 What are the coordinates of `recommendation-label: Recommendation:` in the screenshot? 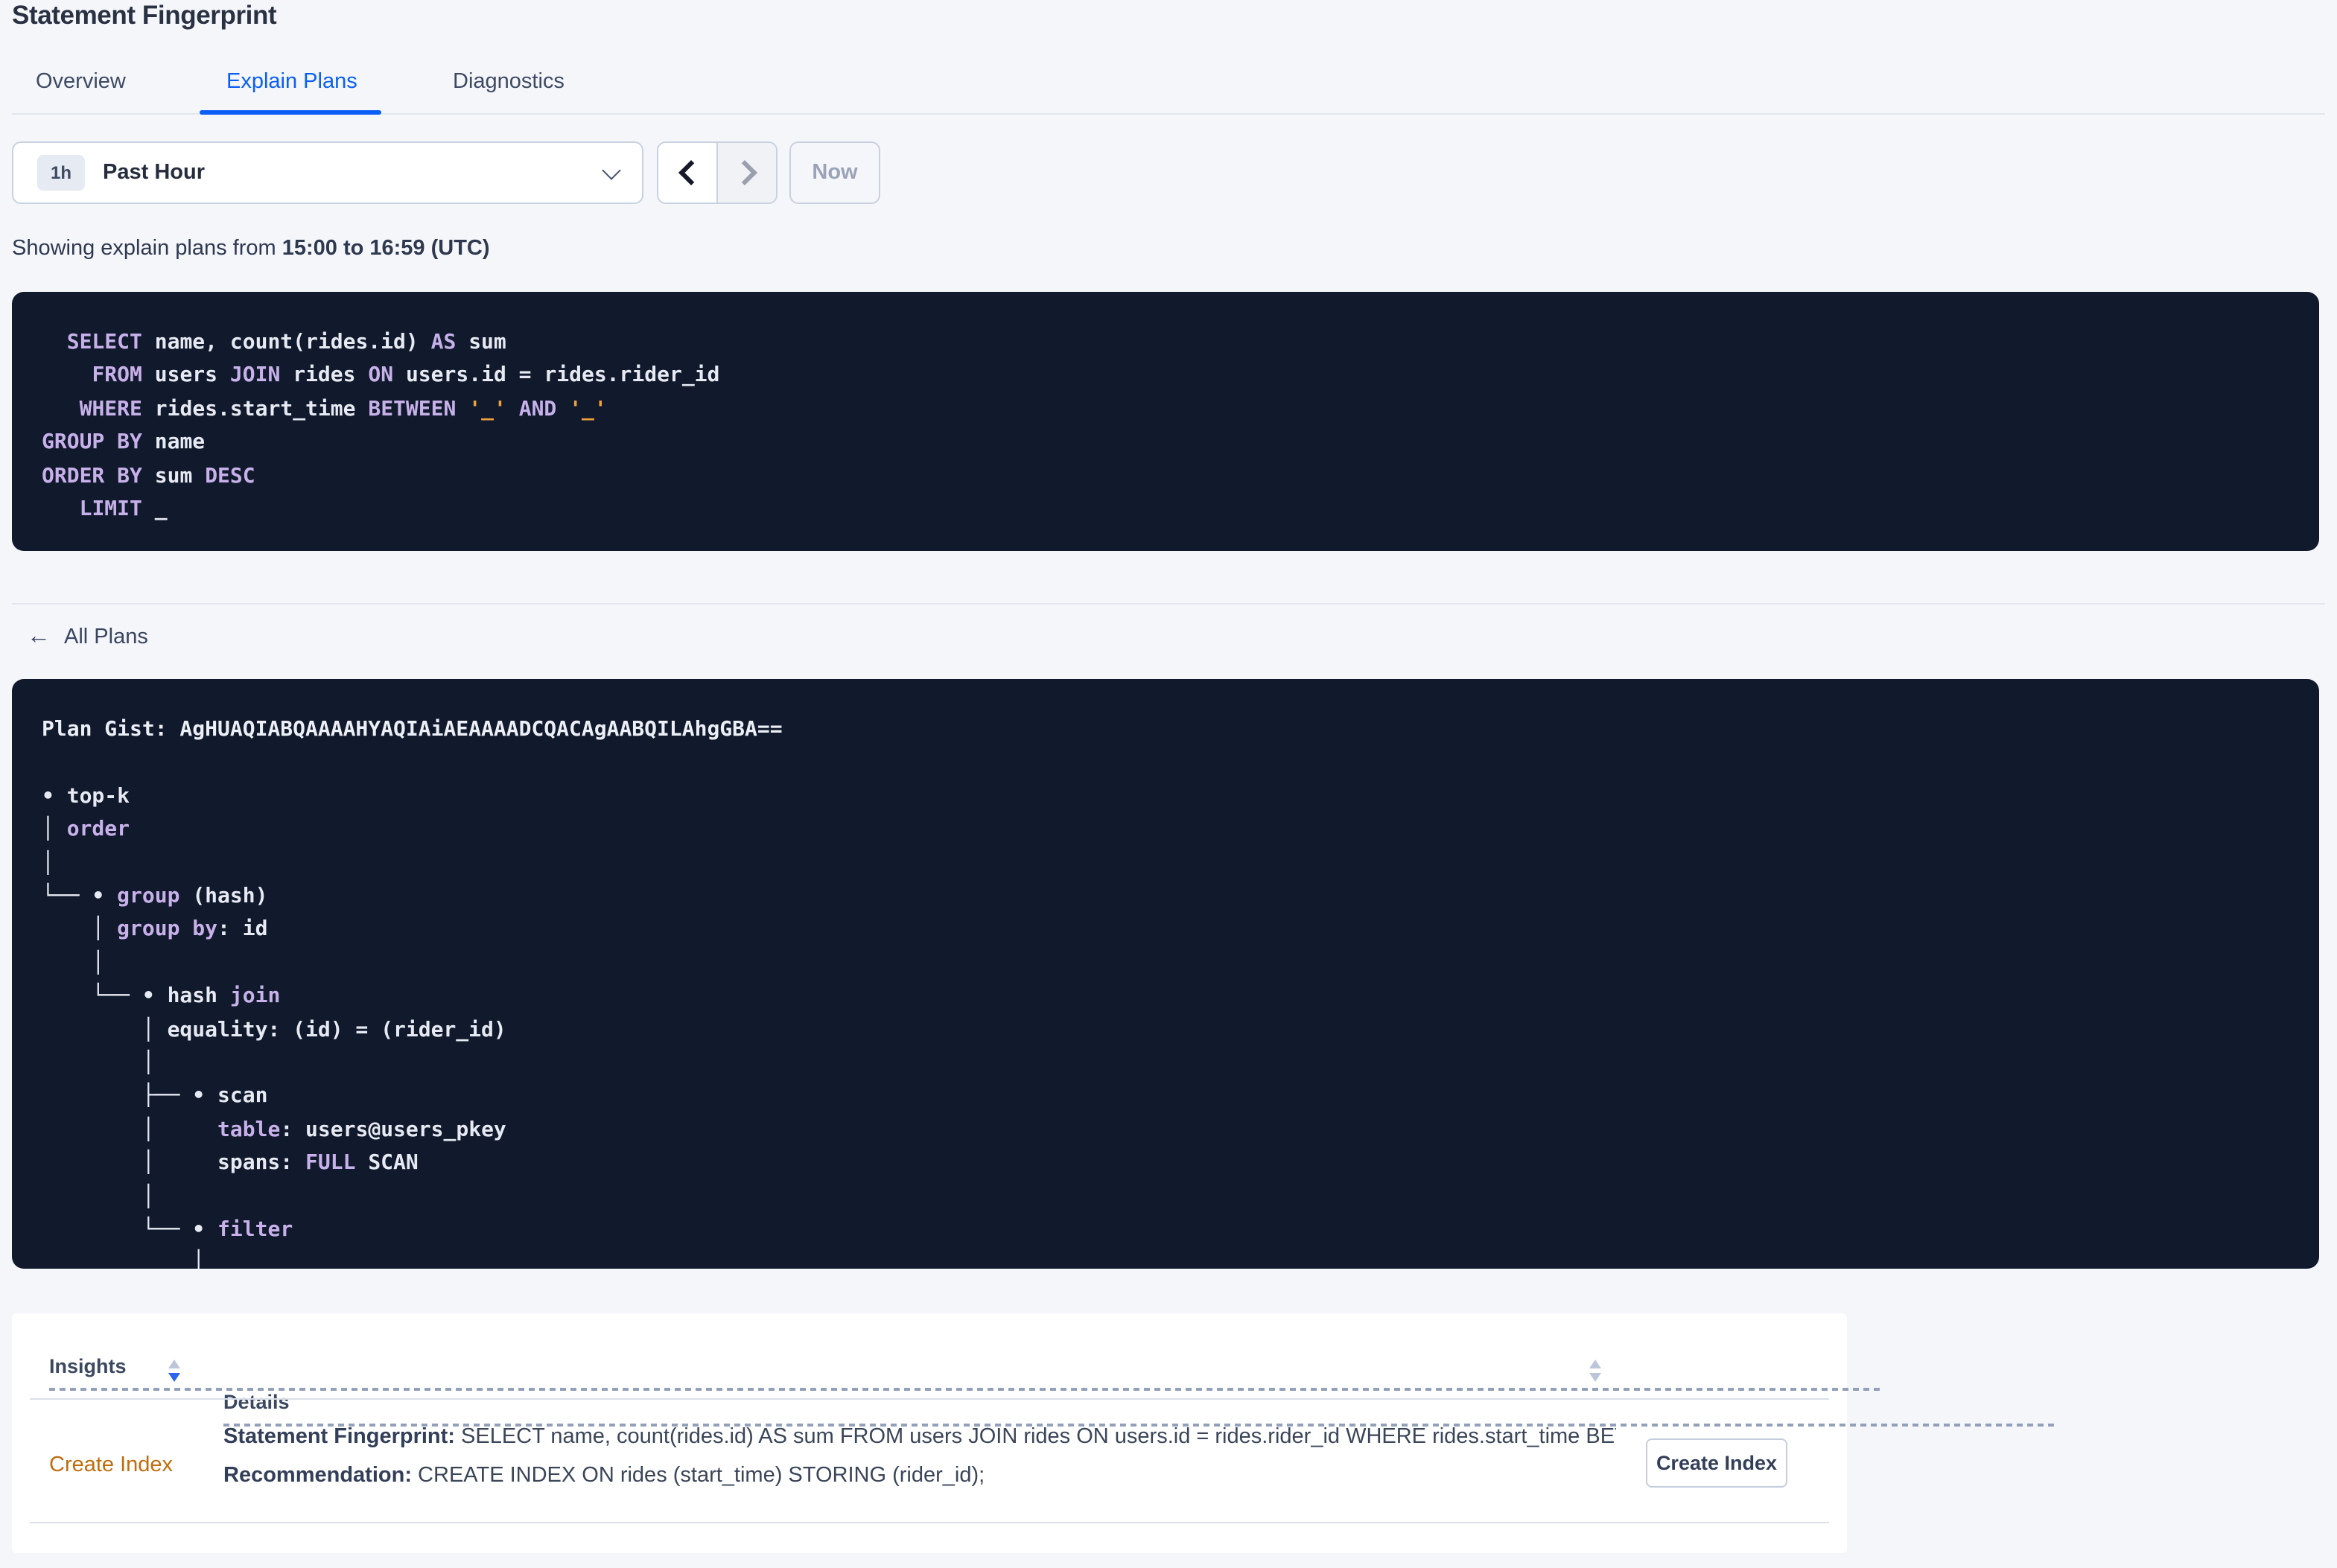 It's located at (317, 1475).